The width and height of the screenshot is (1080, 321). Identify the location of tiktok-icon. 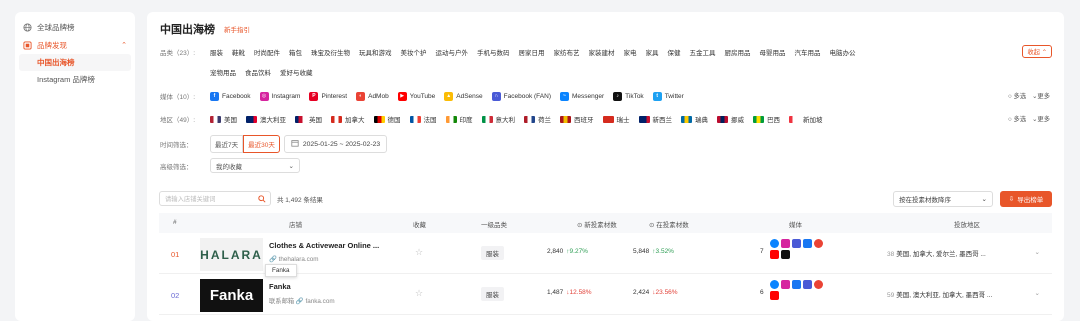
(785, 254).